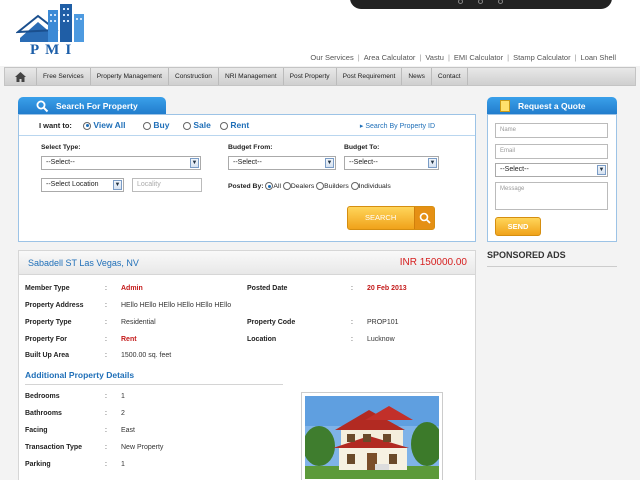 This screenshot has width=640, height=480. I want to click on detail-row: Built Up Area: 1500.00 sq. feet, so click(245, 356).